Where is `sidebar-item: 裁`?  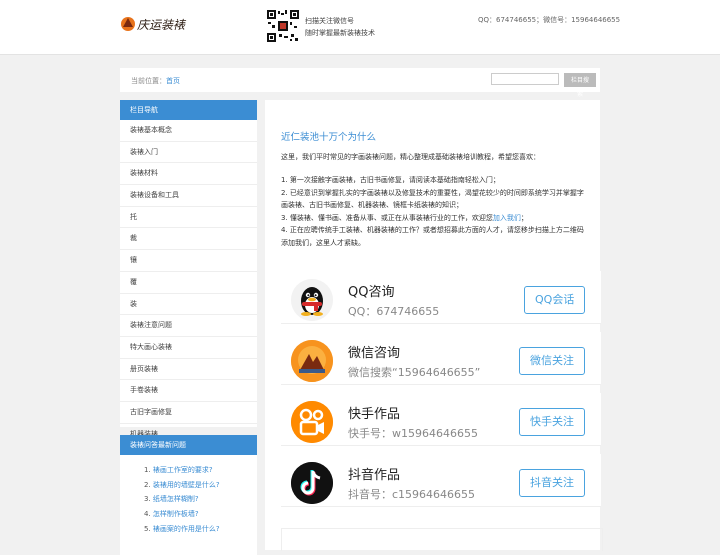 sidebar-item: 裁 is located at coordinates (188, 239).